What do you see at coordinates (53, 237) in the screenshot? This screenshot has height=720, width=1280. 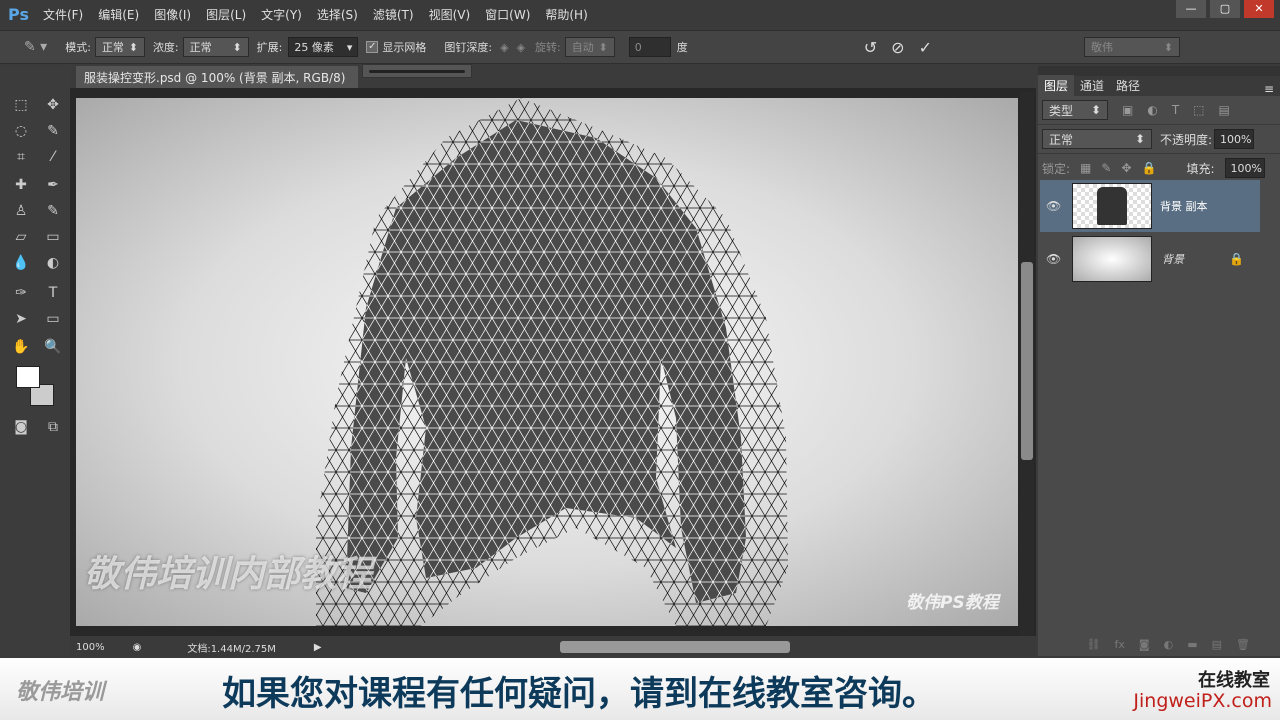 I see `gradient-tool-icon: ▭` at bounding box center [53, 237].